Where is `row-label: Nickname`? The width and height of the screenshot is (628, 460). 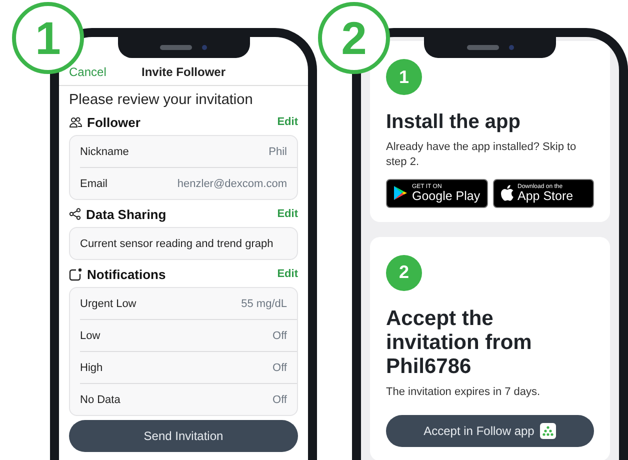 row-label: Nickname is located at coordinates (104, 152).